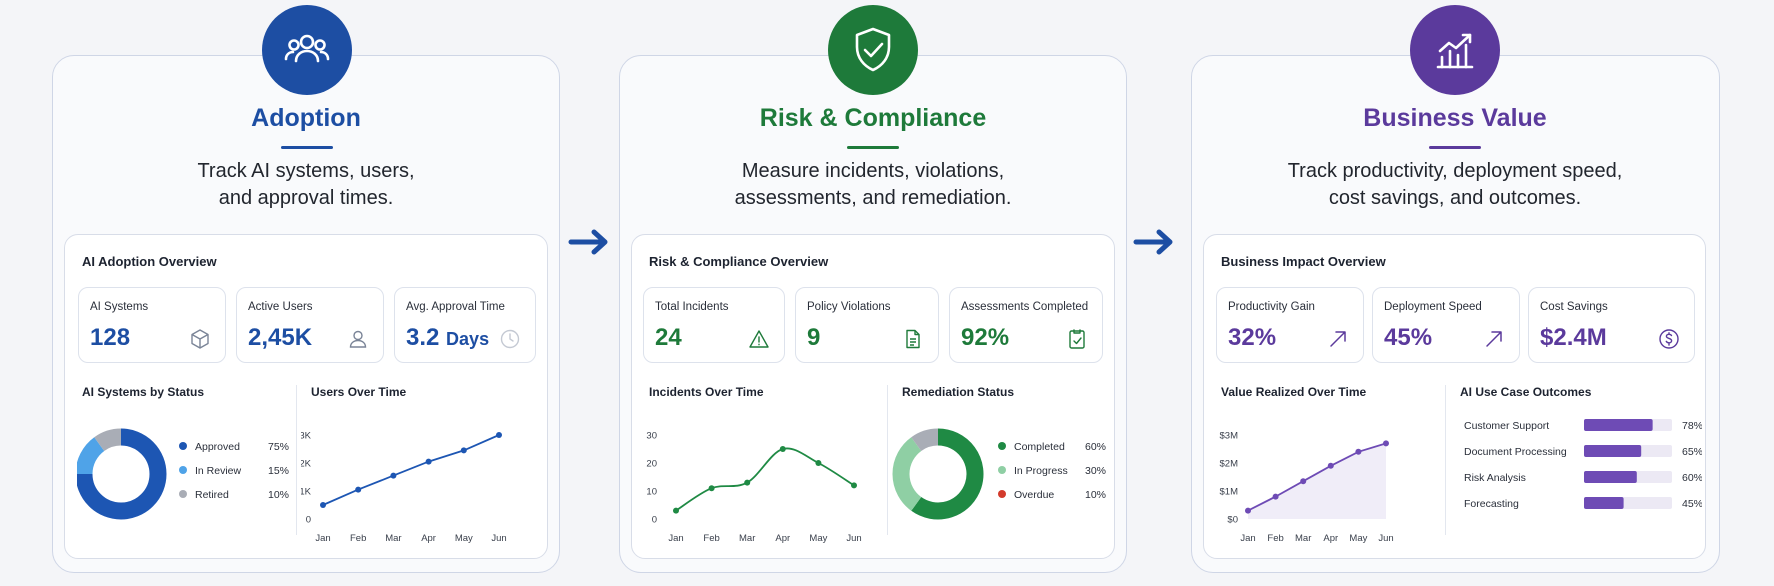 The image size is (1774, 586). Describe the element at coordinates (873, 147) in the screenshot. I see `risk-underline` at that location.